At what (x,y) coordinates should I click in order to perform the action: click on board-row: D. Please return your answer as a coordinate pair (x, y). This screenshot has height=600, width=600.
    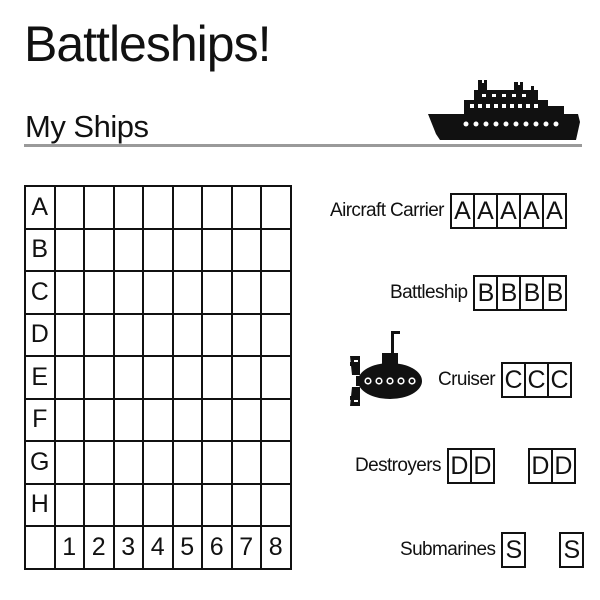
    Looking at the image, I should click on (158, 334).